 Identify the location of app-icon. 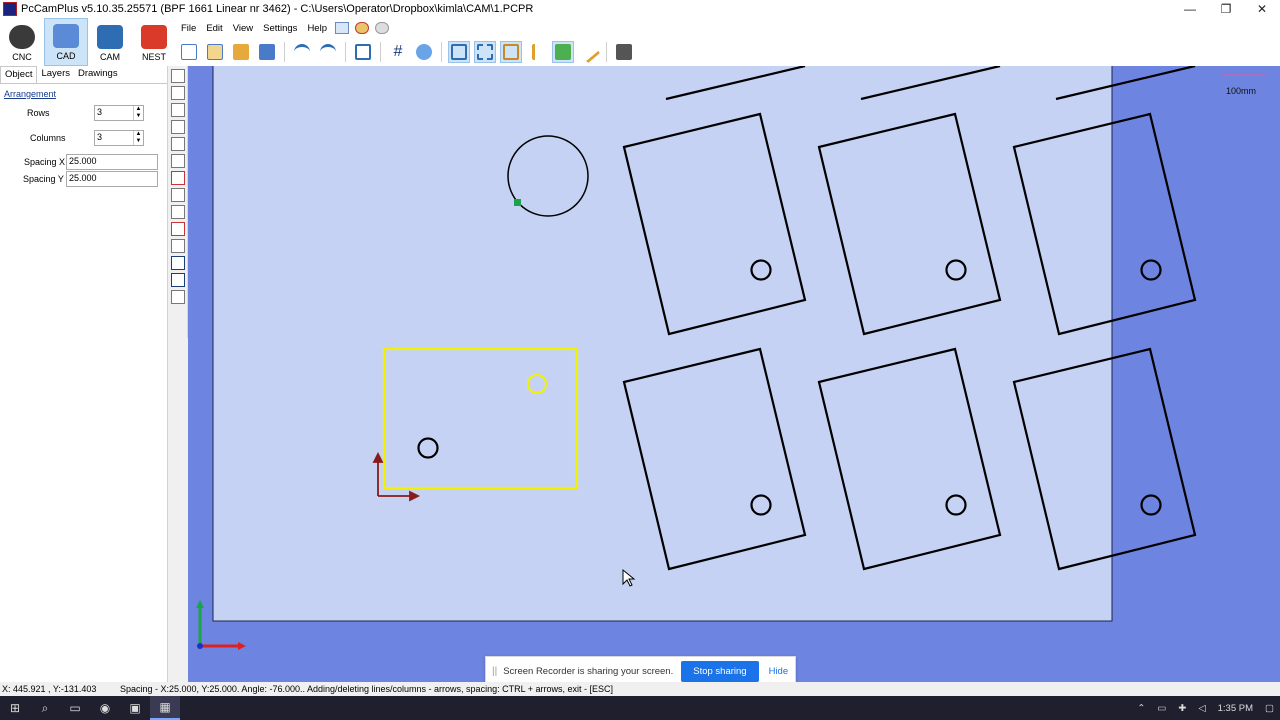
(10, 9).